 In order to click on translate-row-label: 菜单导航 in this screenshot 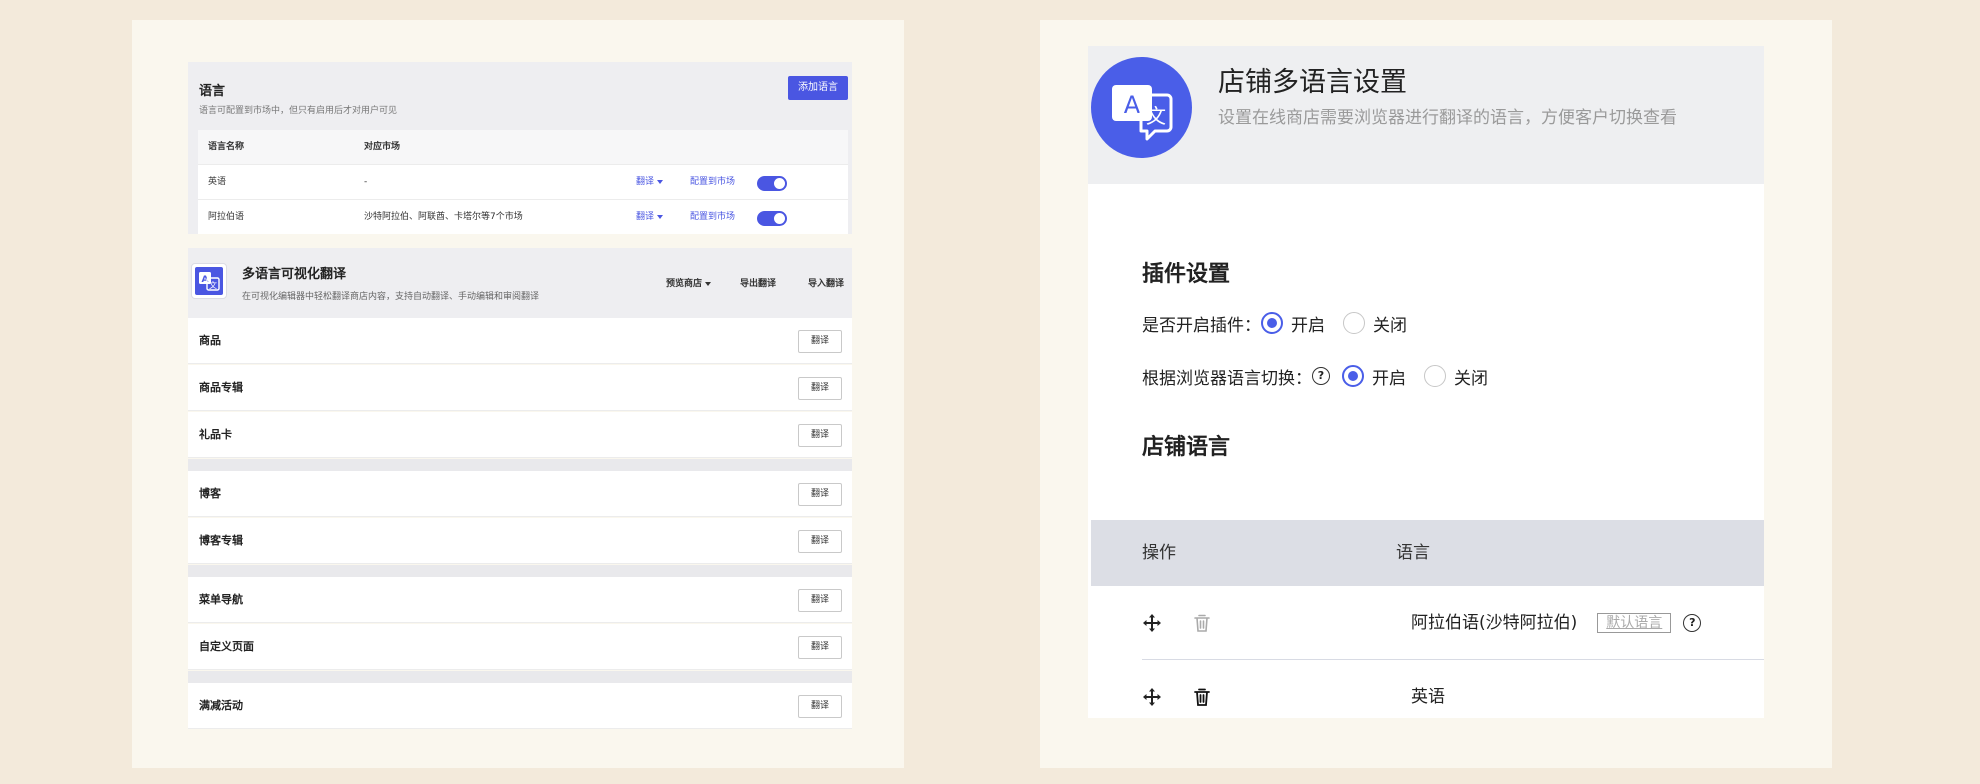, I will do `click(221, 599)`.